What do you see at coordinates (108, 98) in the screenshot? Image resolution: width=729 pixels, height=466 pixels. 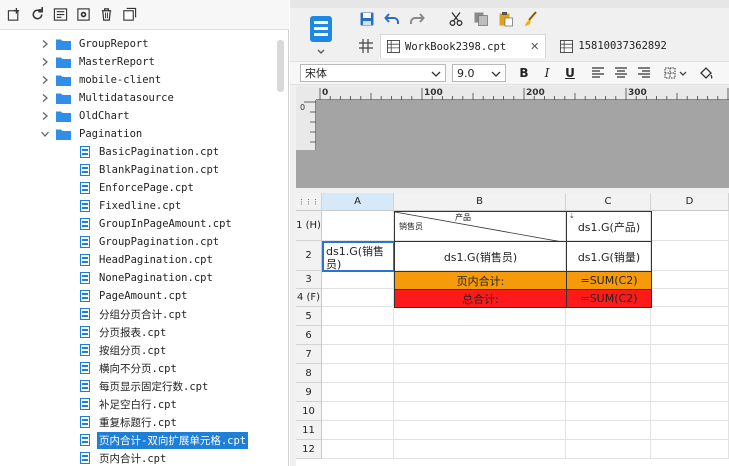 I see `tree-folder: Multidatasource` at bounding box center [108, 98].